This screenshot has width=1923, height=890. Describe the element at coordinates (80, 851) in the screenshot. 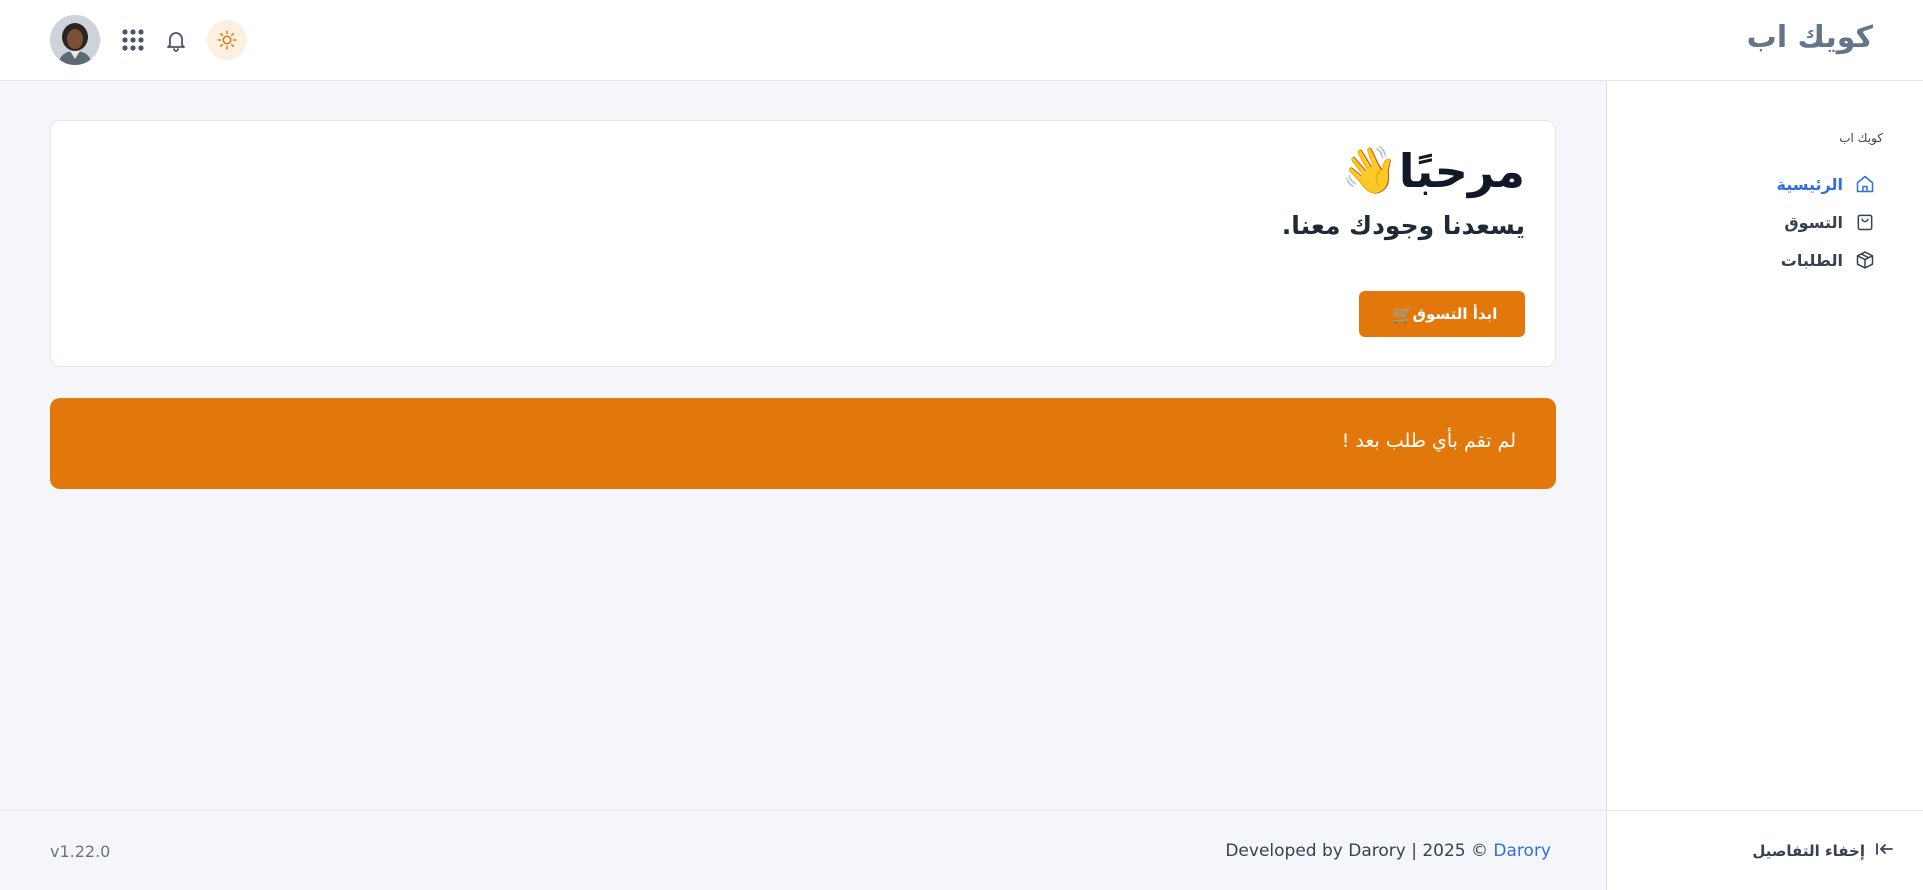

I see `app-version: v1.22.0` at that location.